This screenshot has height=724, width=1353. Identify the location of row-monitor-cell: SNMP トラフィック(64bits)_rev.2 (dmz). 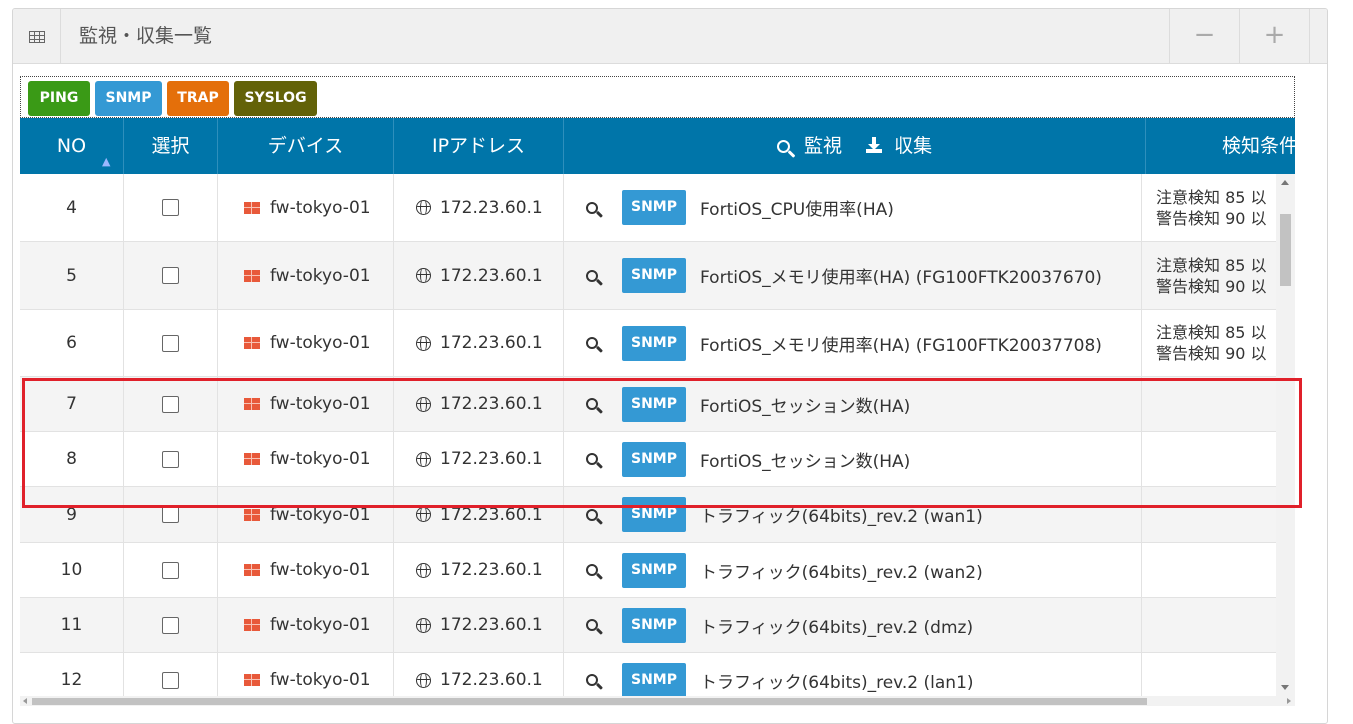
(853, 625).